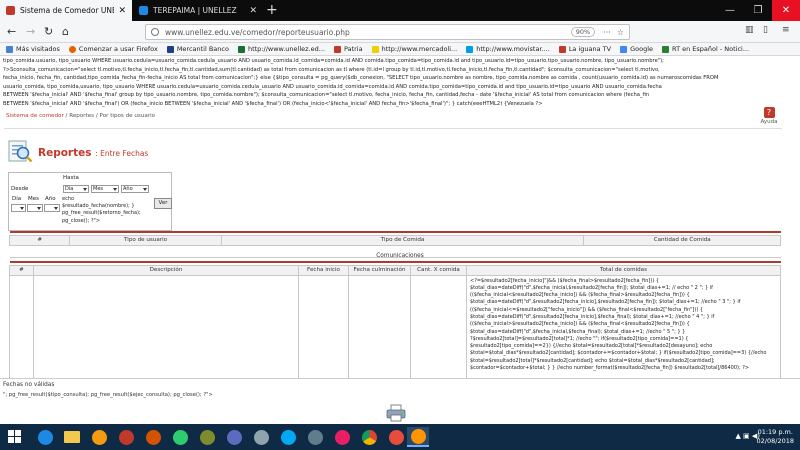  What do you see at coordinates (758, 10) in the screenshot?
I see `maximize-button: ❐` at bounding box center [758, 10].